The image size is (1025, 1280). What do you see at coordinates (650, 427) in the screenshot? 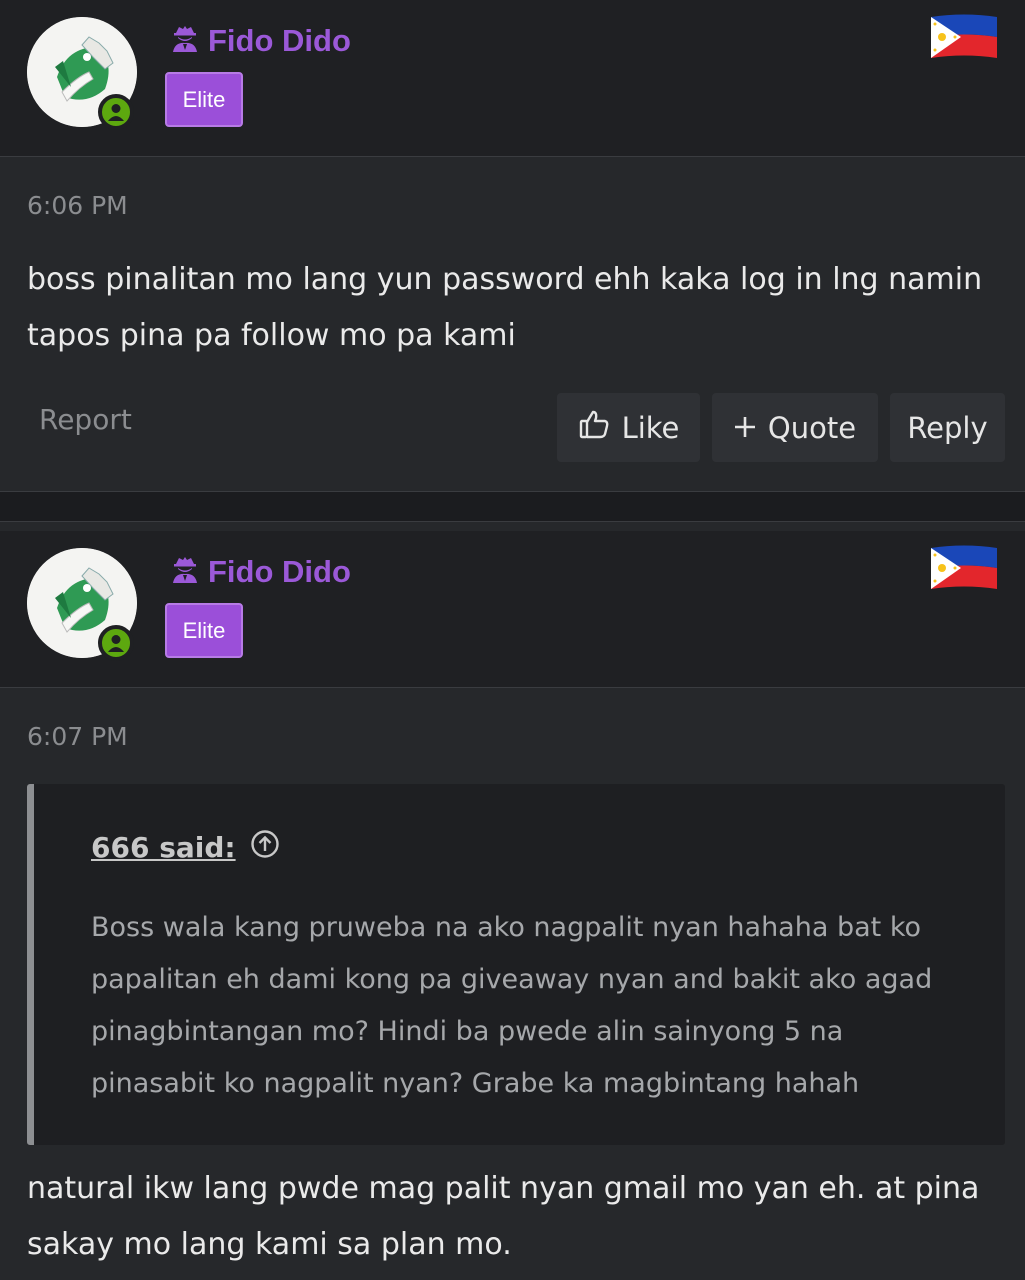
I see `like-label: Like` at bounding box center [650, 427].